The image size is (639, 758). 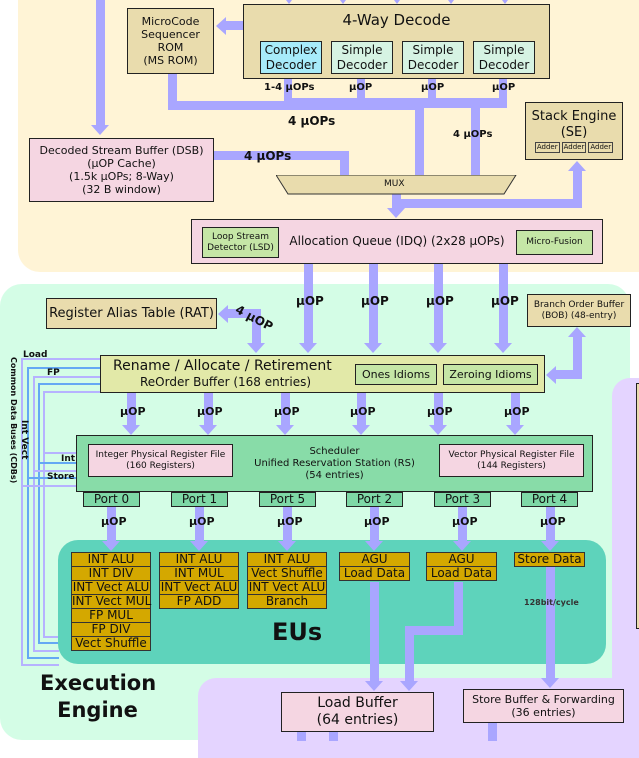 I want to click on micro-fusion-label: Micro-Fusion, so click(x=554, y=242).